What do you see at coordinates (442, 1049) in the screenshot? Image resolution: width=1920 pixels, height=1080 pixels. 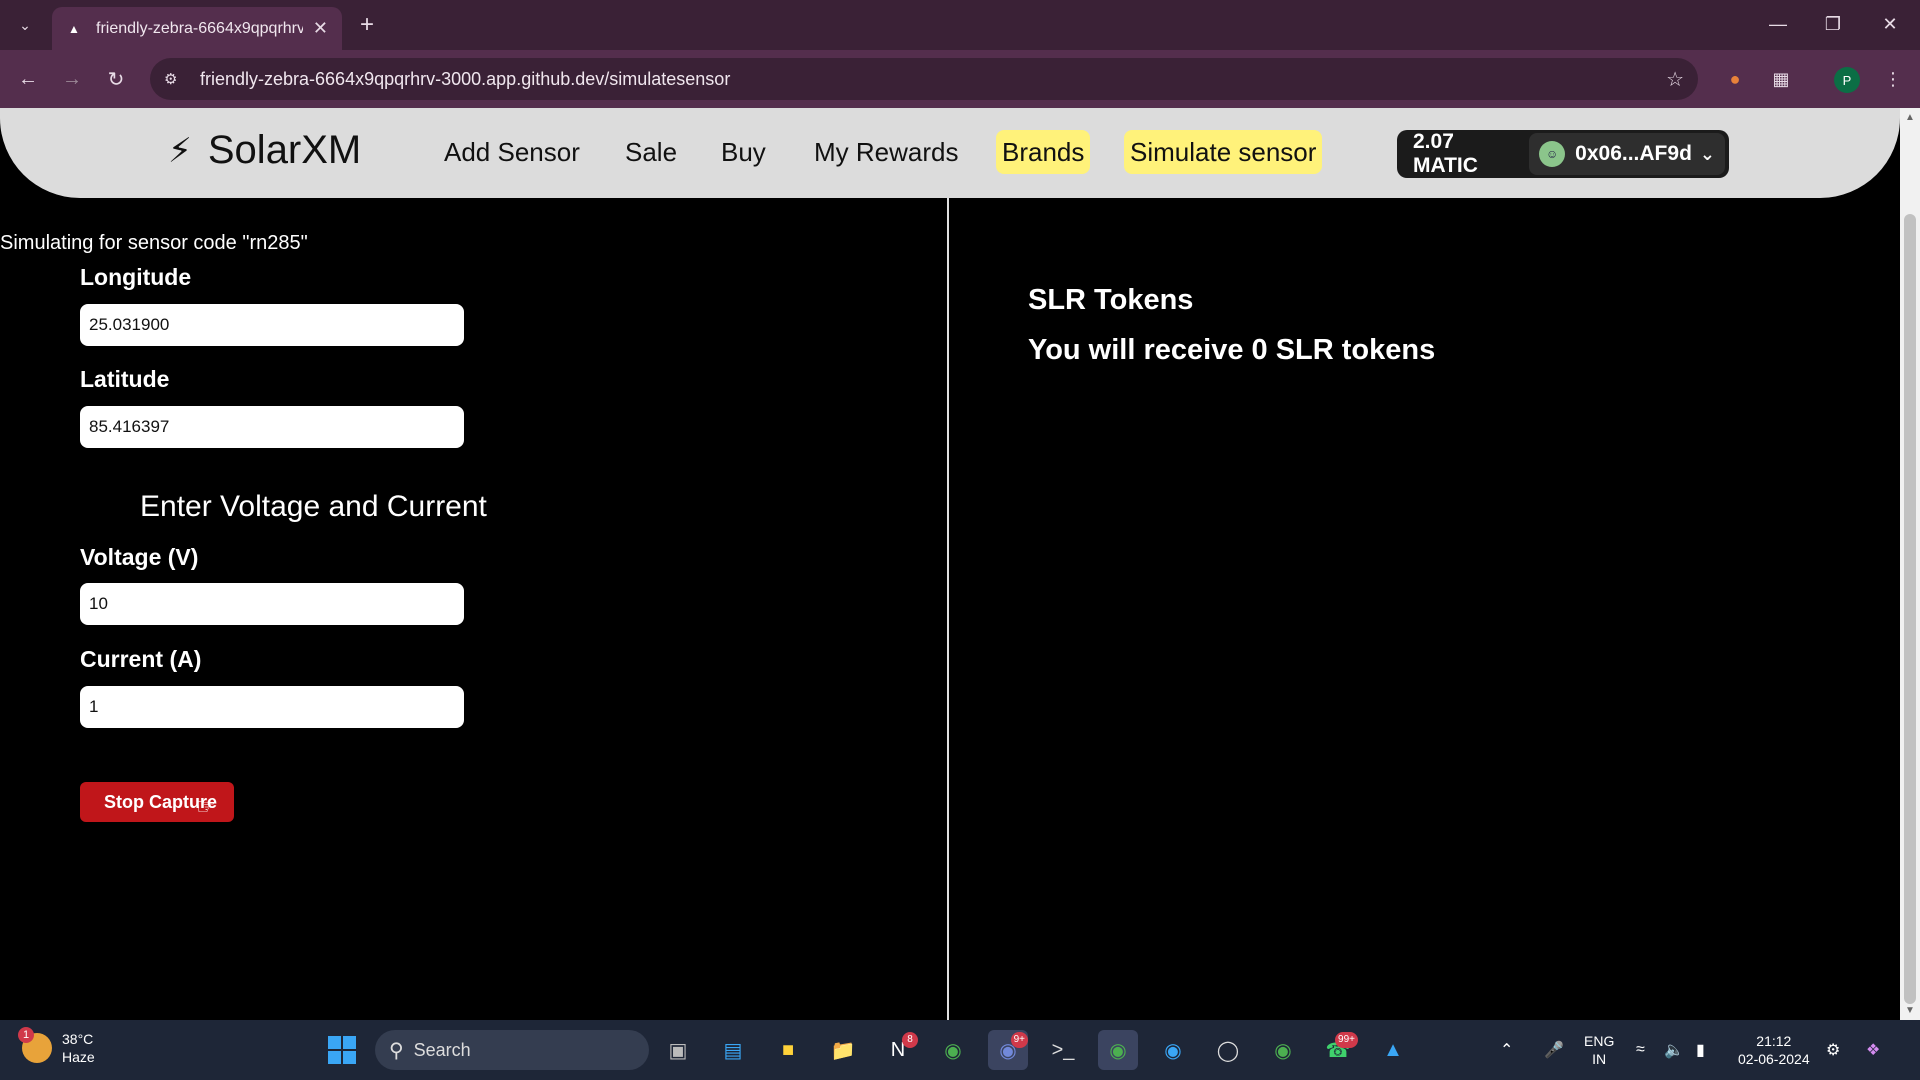 I see `taskbar-search-label: Search` at bounding box center [442, 1049].